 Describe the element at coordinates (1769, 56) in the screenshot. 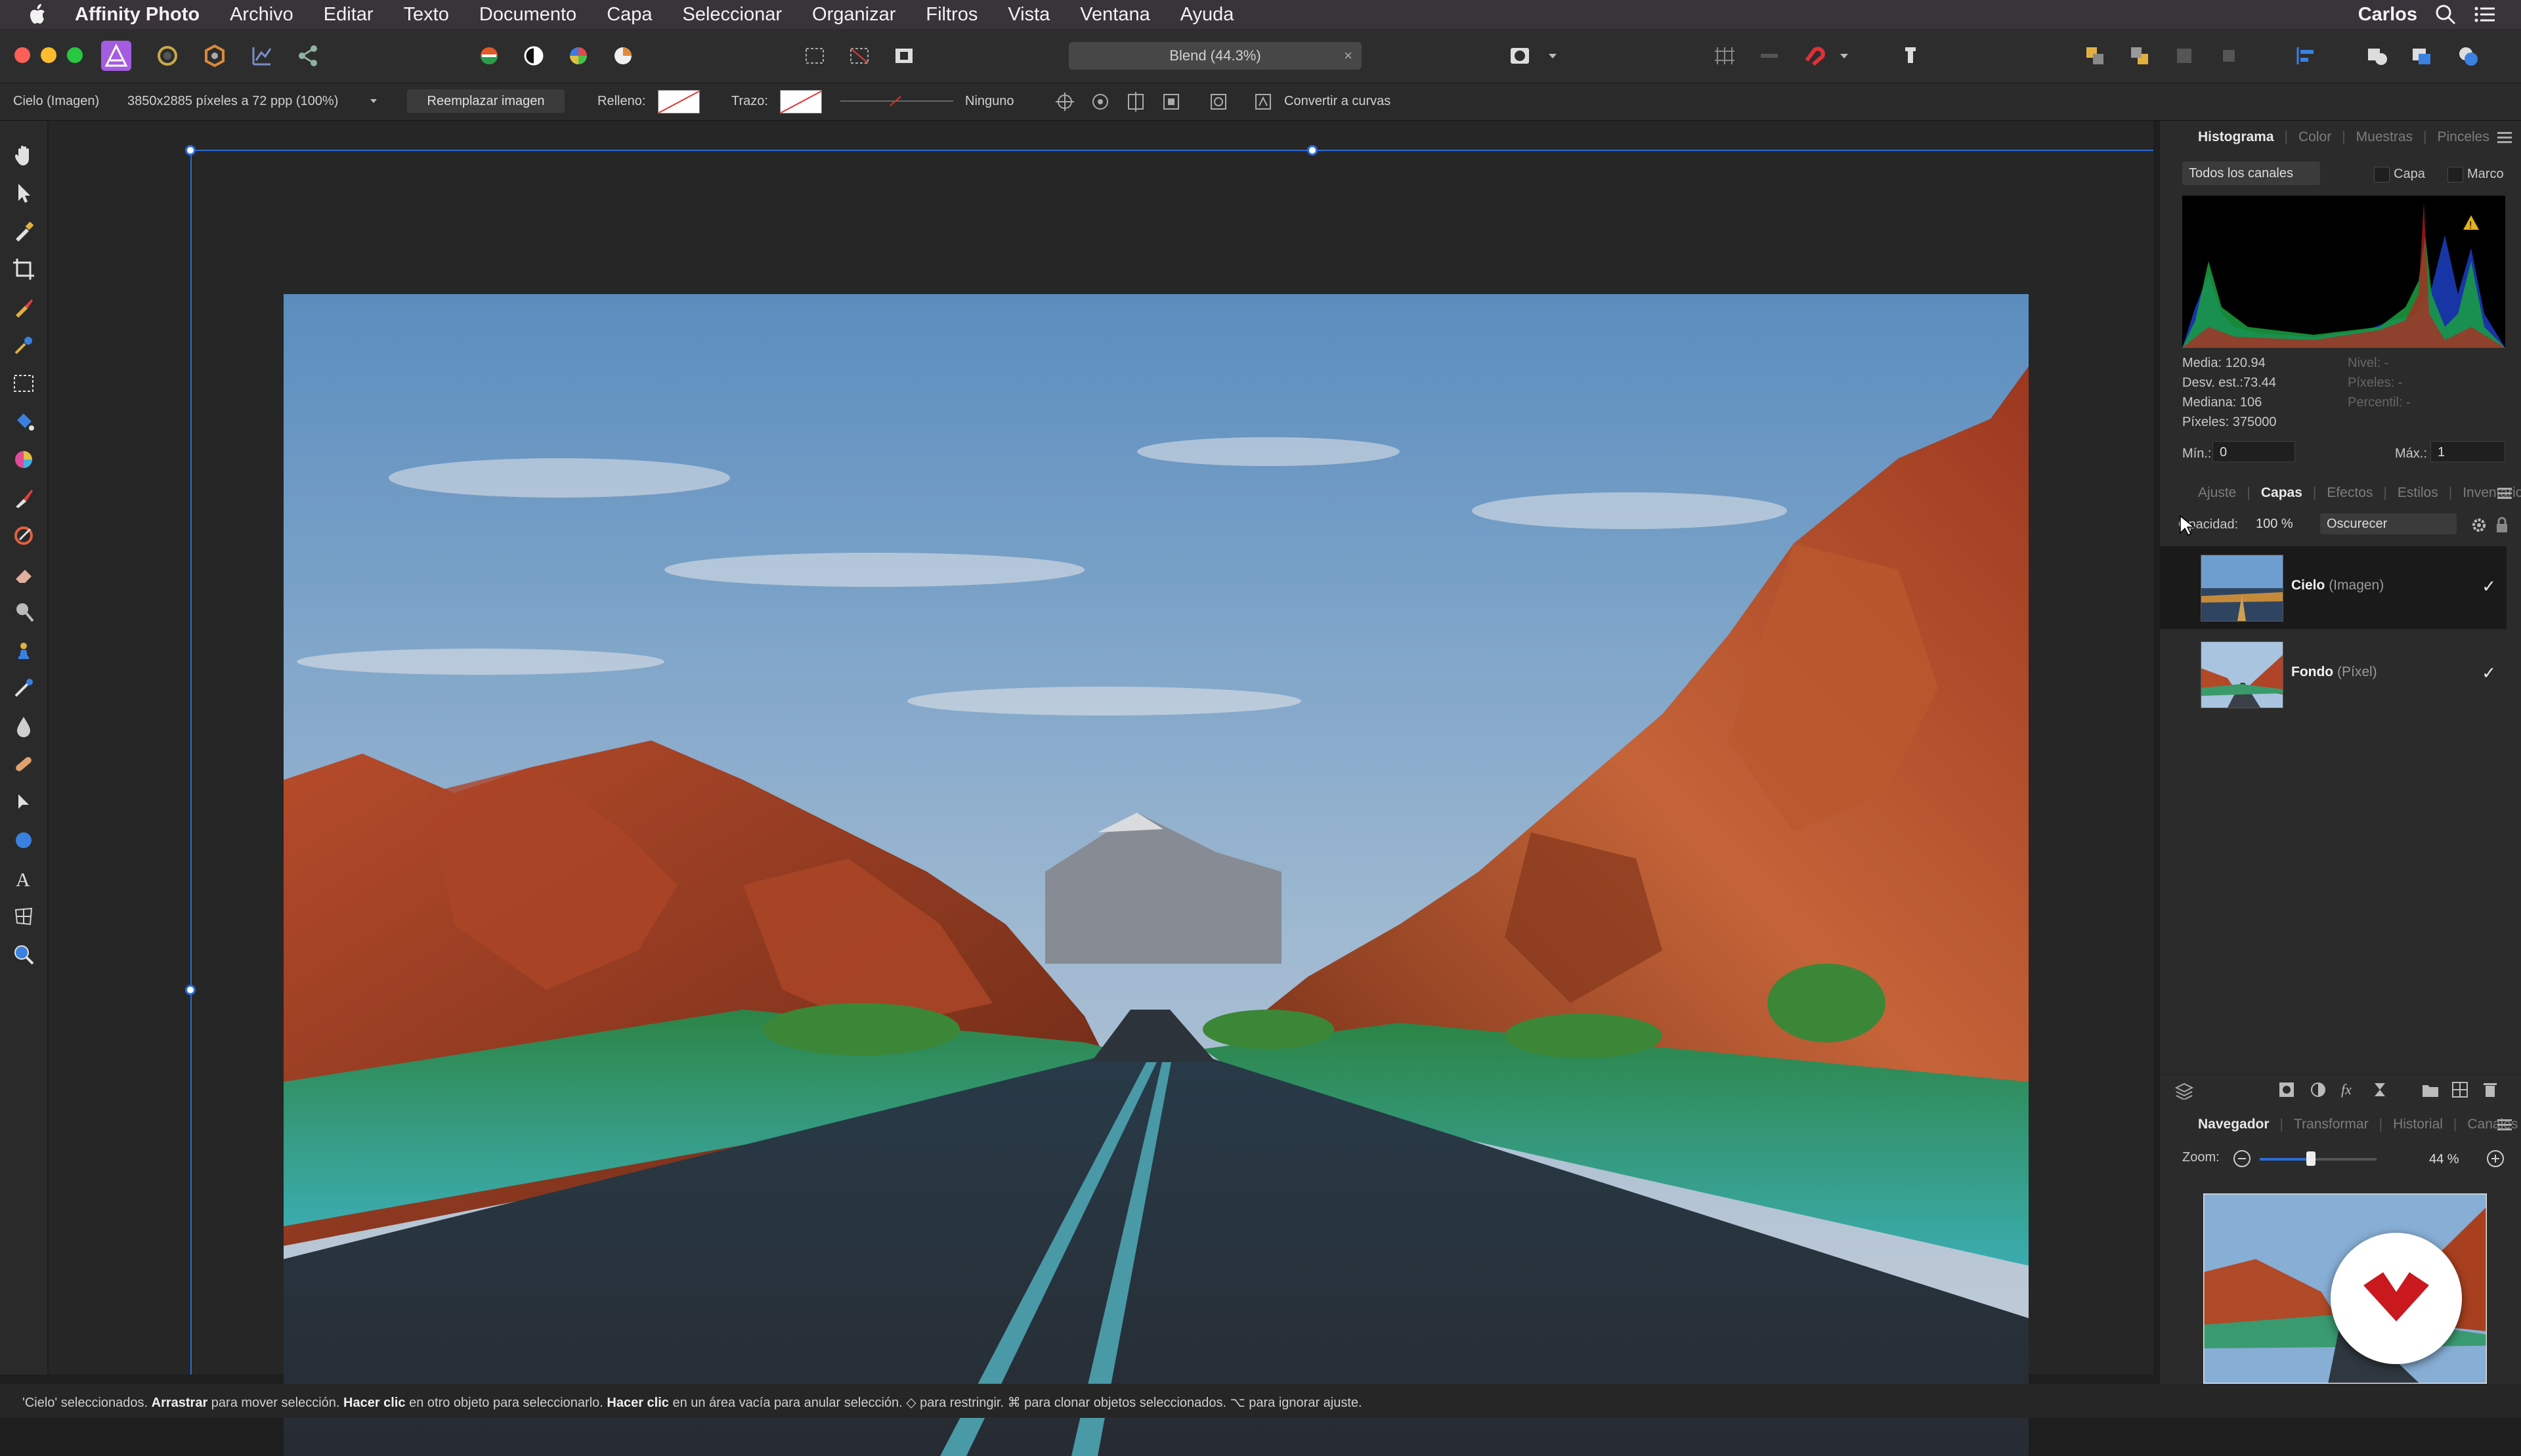

I see `force-pixel-alignment-icon` at that location.